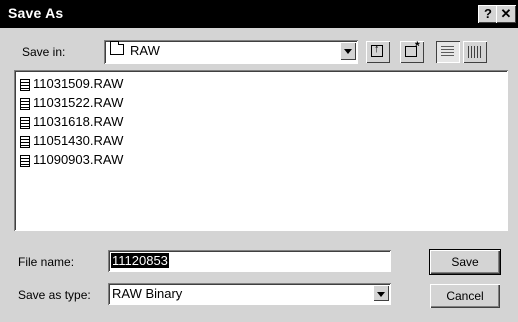  What do you see at coordinates (78, 121) in the screenshot?
I see `file-name: 11031618.RAW` at bounding box center [78, 121].